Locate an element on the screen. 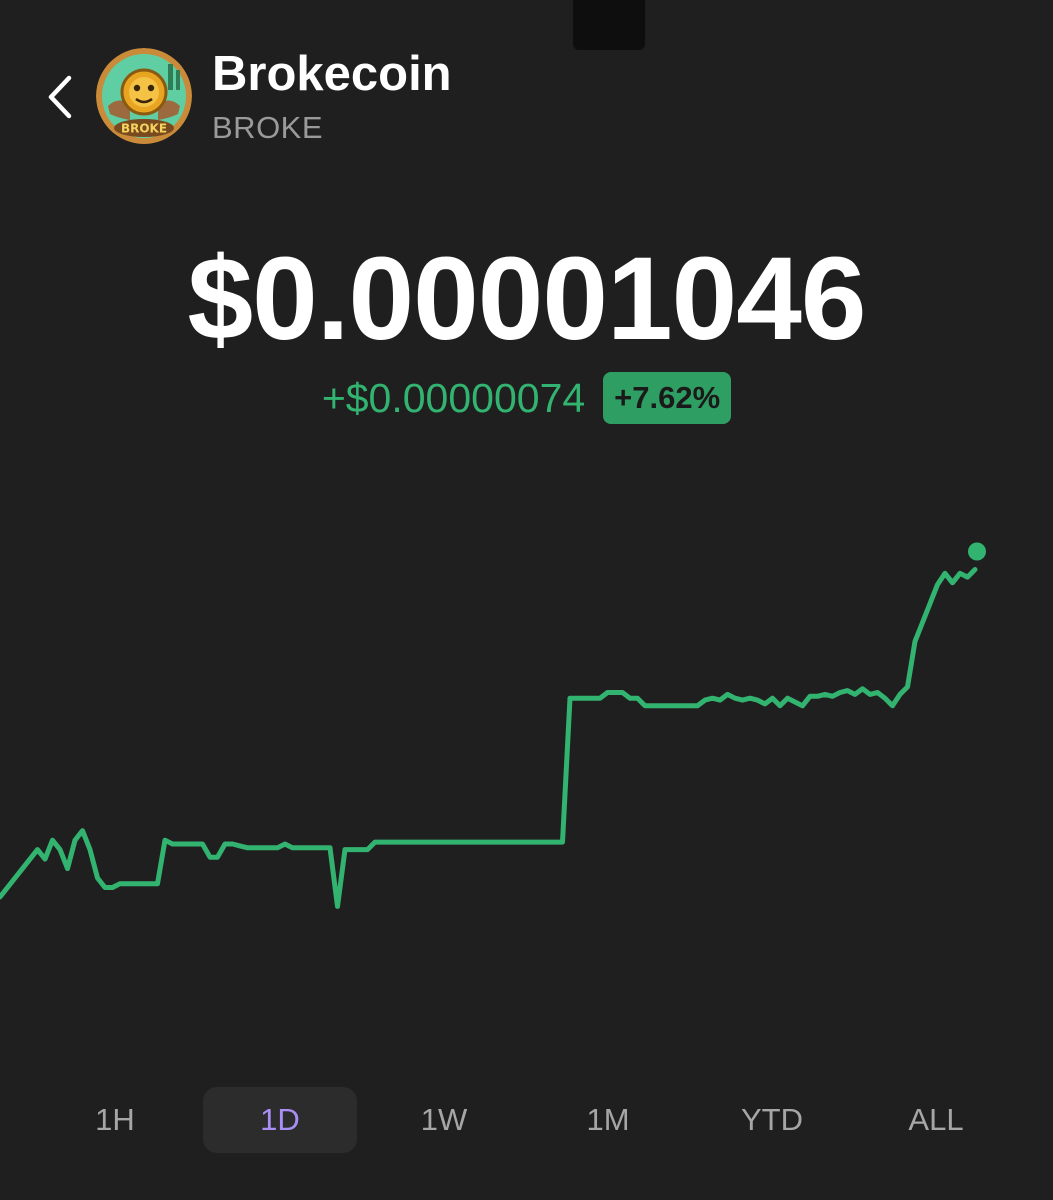 The image size is (1053, 1200). price-change-absolute: +$0.00000074 is located at coordinates (453, 398).